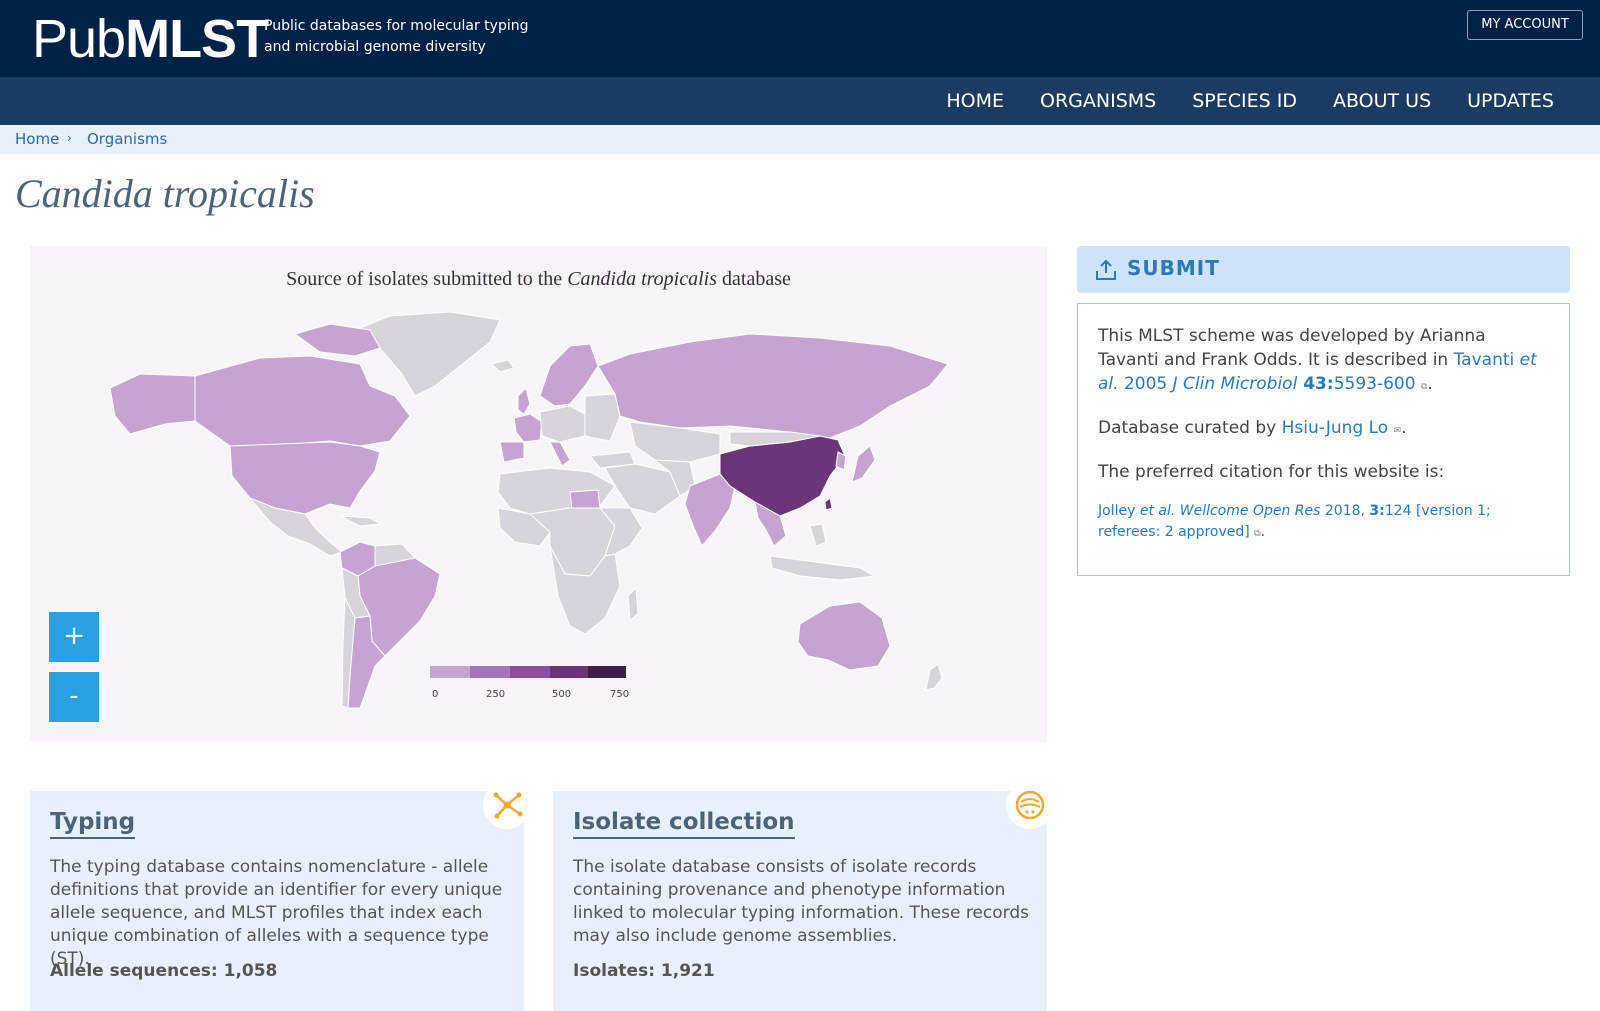 Image resolution: width=1600 pixels, height=1011 pixels. What do you see at coordinates (1335, 428) in the screenshot?
I see `curator-link: Hsiu-Jung Lo` at bounding box center [1335, 428].